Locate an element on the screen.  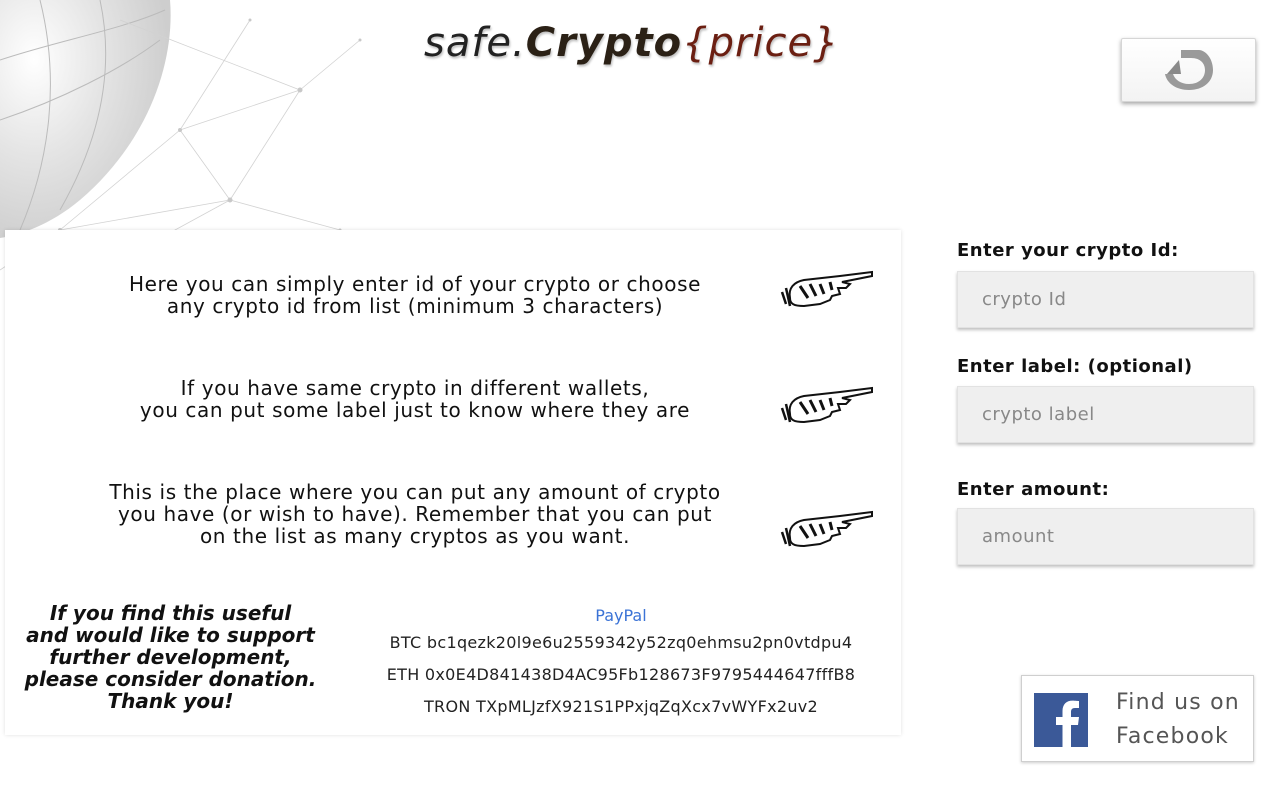
donation-line: If you find this useful is located at coordinates (170, 613).